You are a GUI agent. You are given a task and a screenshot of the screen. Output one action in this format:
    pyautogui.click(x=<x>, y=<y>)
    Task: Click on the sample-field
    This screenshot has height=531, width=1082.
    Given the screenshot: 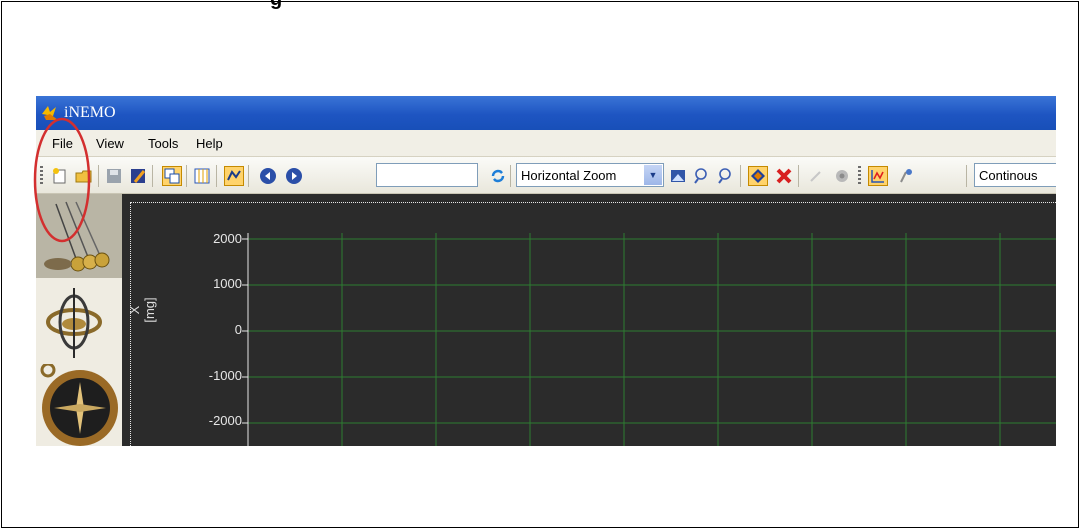 What is the action you would take?
    pyautogui.click(x=427, y=175)
    